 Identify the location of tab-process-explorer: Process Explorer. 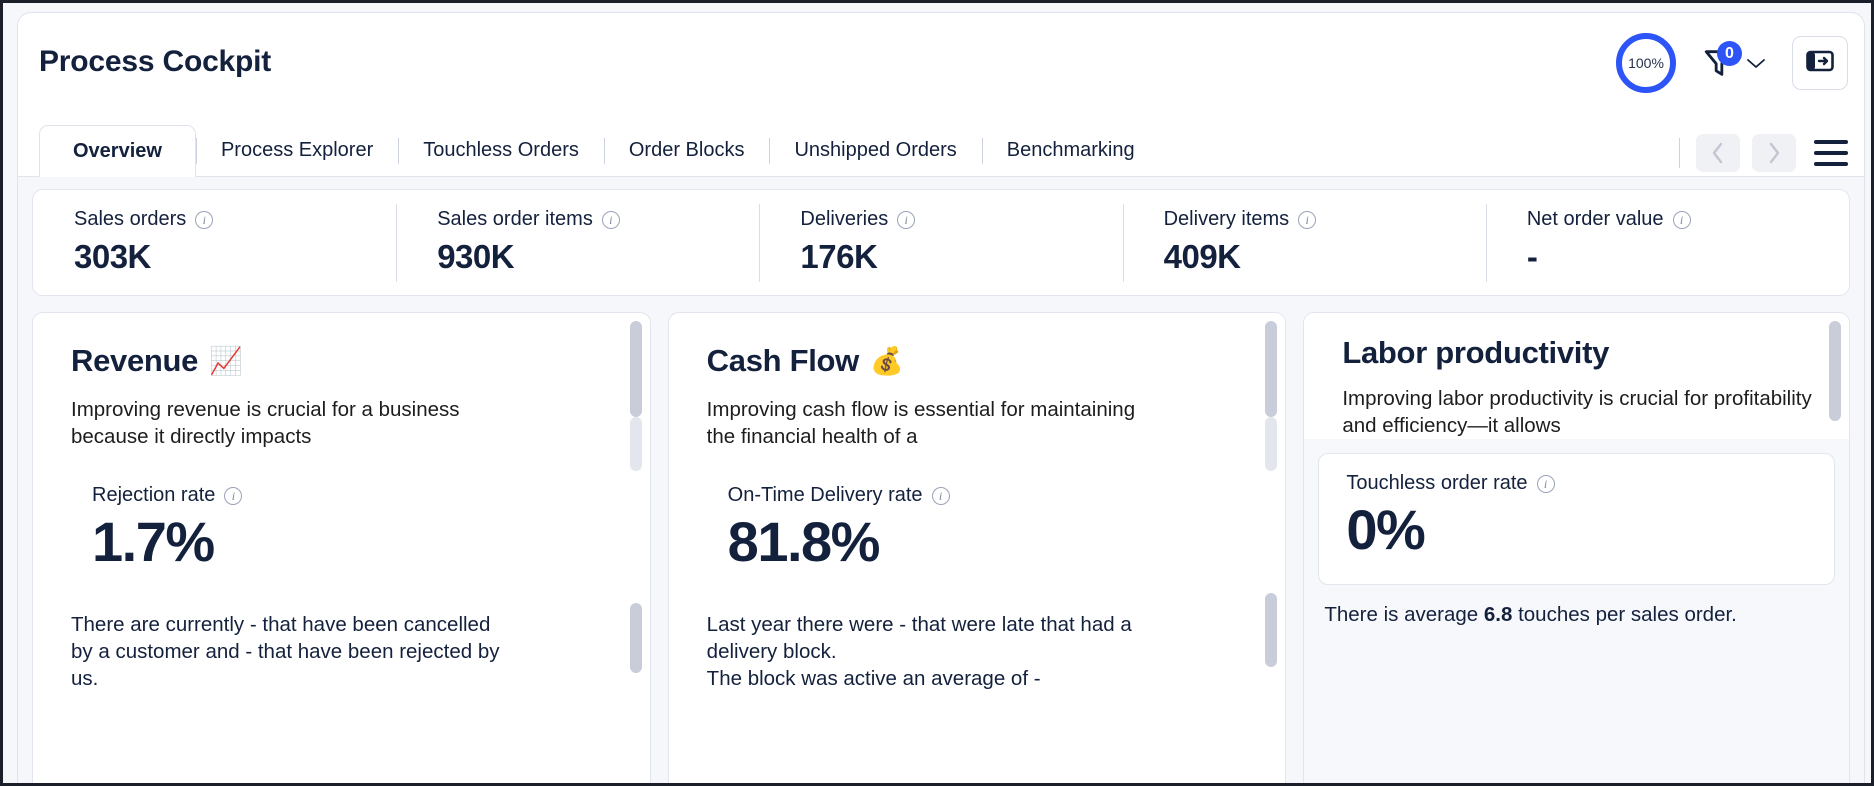
(296, 150).